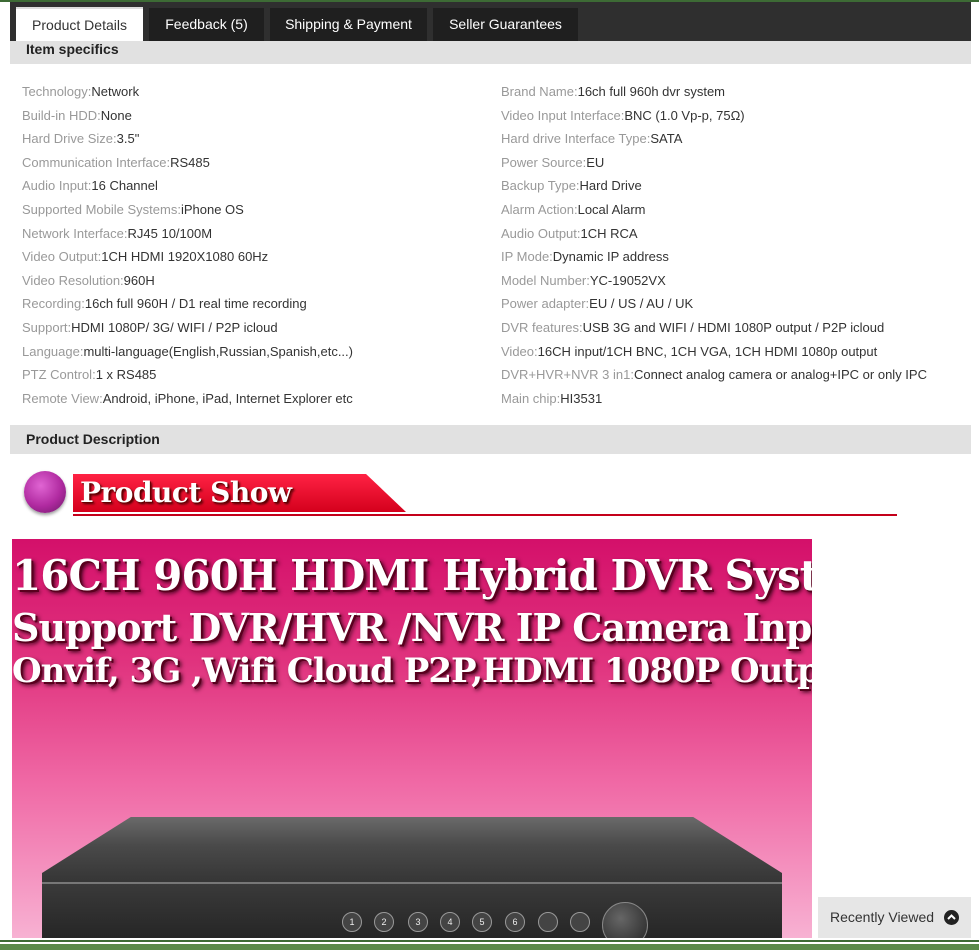 This screenshot has height=950, width=979. Describe the element at coordinates (545, 280) in the screenshot. I see `spec-label: Model Number:` at that location.